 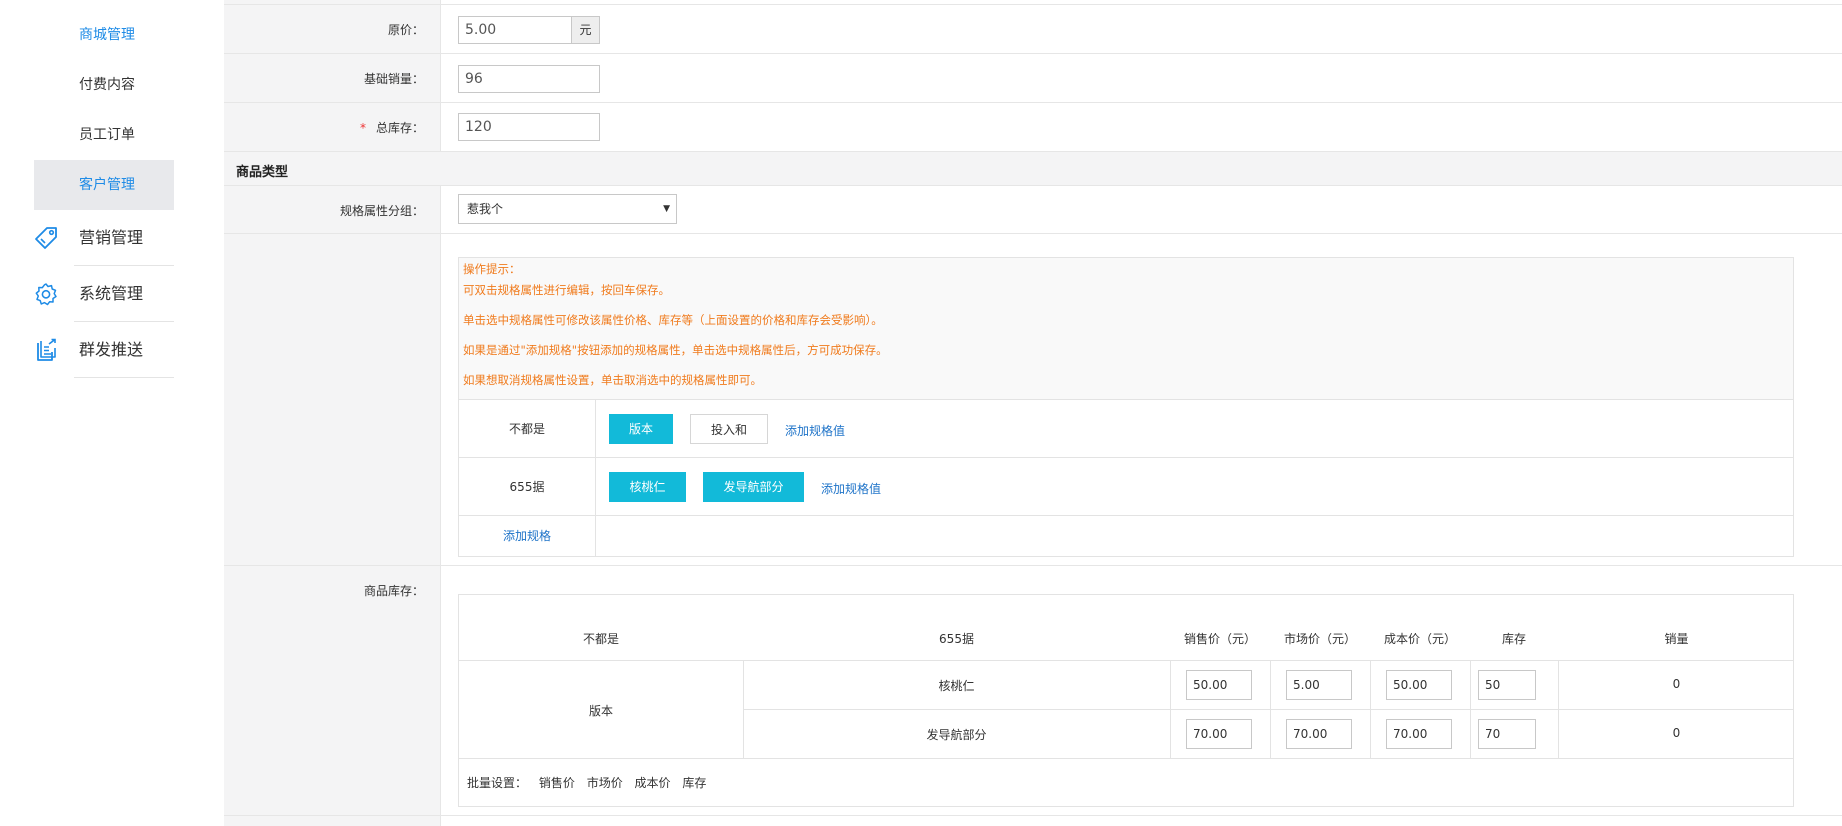 I want to click on sidebar-item-label: 群发推送, so click(x=111, y=349).